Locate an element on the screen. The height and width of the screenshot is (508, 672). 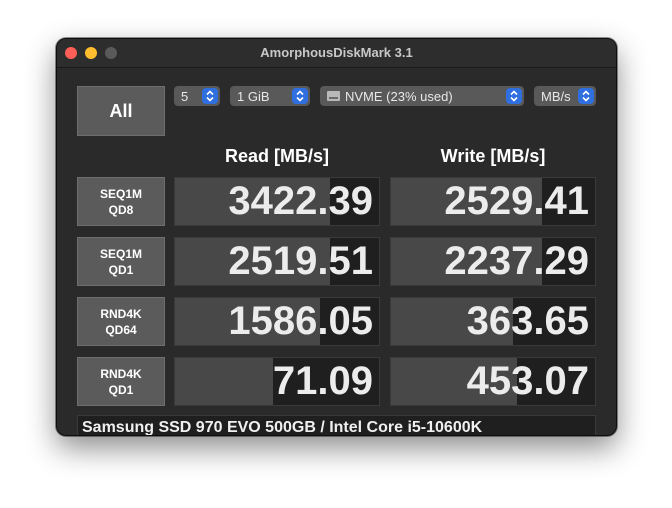
title-bar: AmorphousDiskMark 3.1 is located at coordinates (336, 53).